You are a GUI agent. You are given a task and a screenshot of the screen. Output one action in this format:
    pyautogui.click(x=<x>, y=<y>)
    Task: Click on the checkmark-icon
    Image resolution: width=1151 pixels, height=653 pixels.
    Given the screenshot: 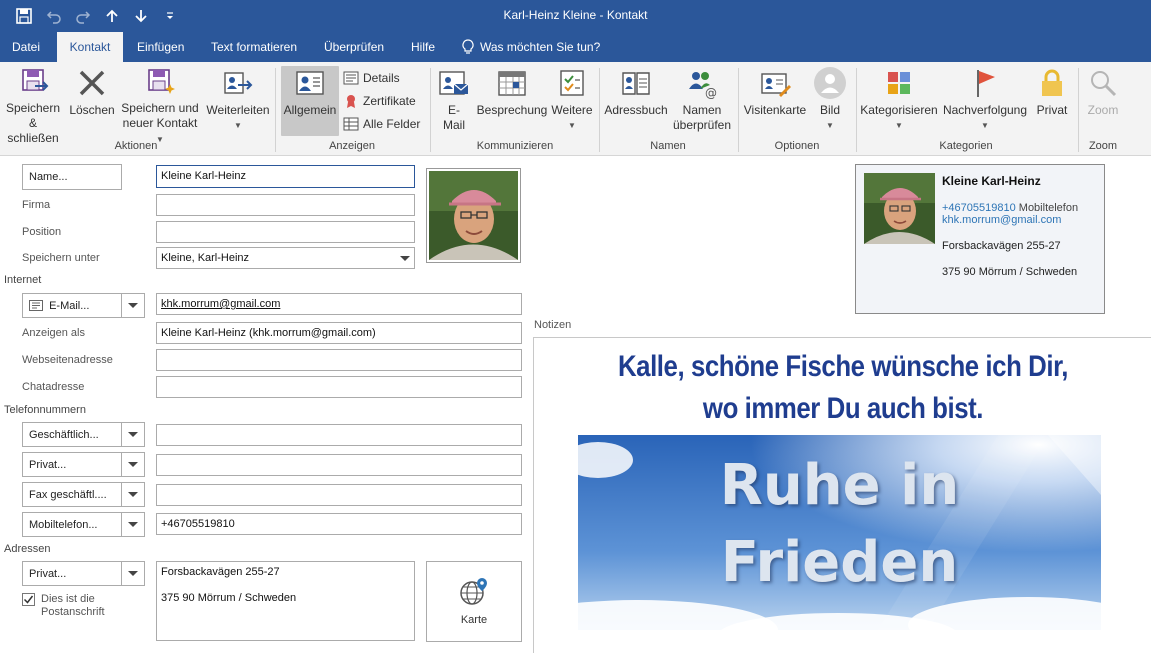 What is the action you would take?
    pyautogui.click(x=28, y=599)
    